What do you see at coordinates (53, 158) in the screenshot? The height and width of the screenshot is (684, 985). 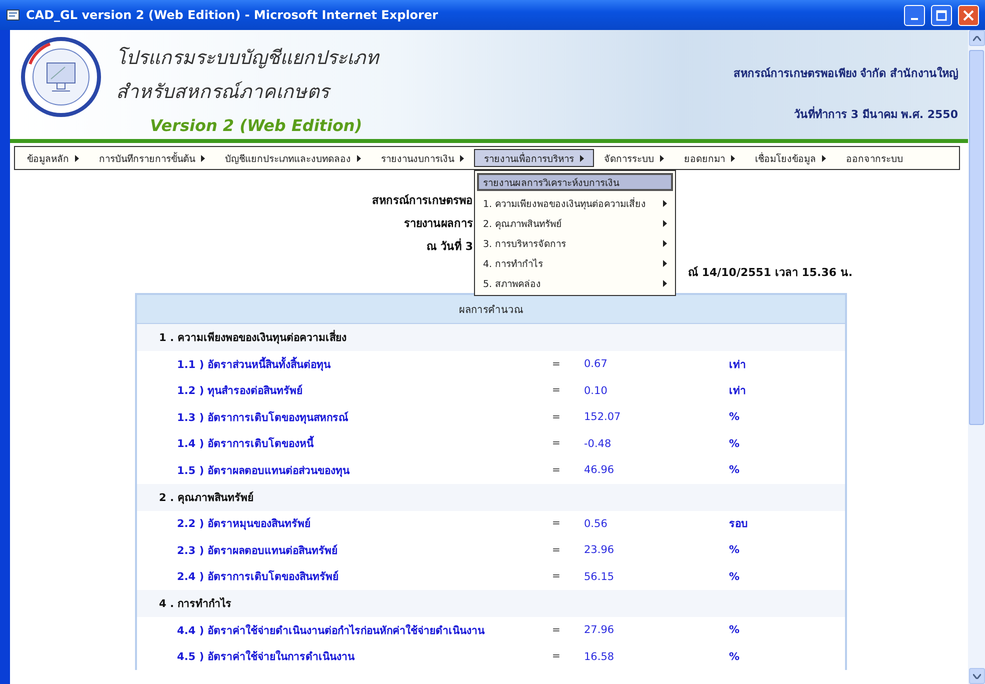 I see `menu-item: ข้อมูลหลัก` at bounding box center [53, 158].